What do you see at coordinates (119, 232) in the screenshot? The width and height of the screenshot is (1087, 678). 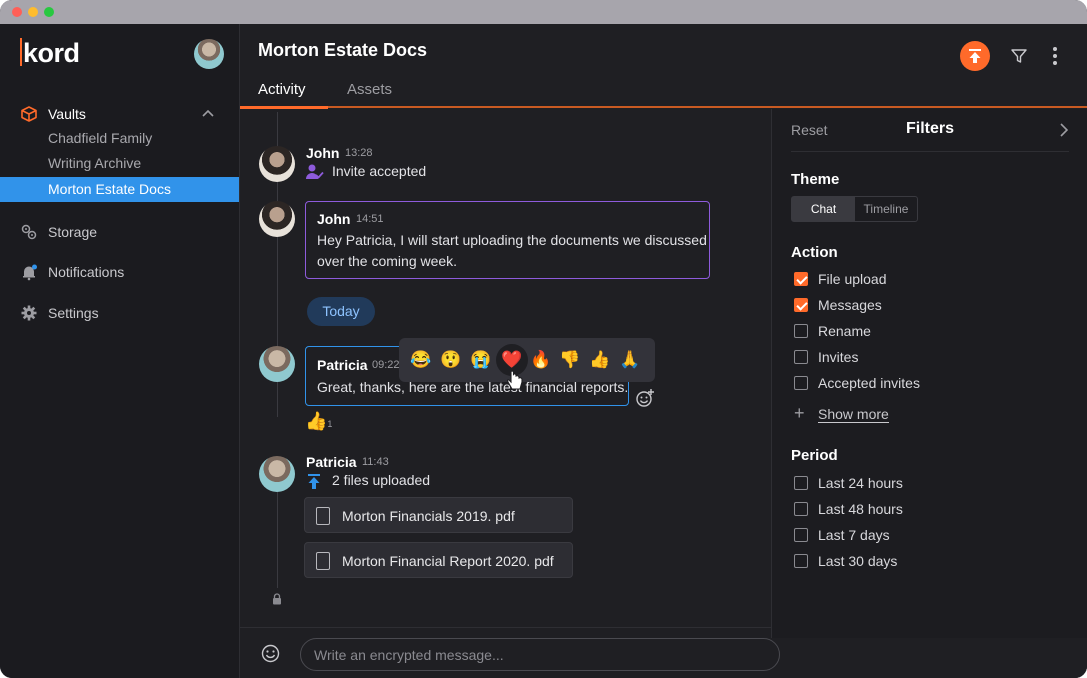 I see `sidebar-item-storage: Storage` at bounding box center [119, 232].